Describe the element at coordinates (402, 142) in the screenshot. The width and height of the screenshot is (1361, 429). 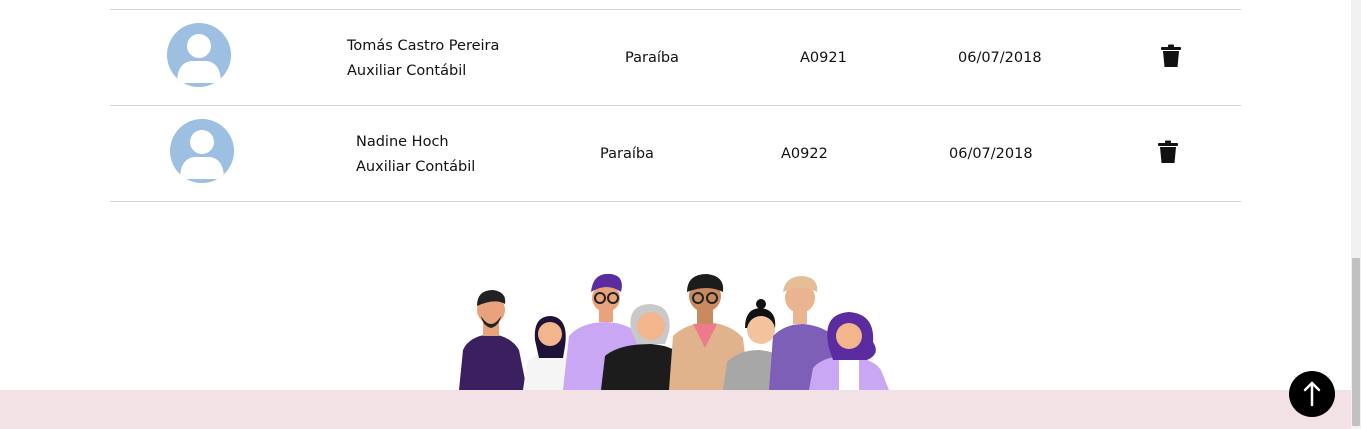
I see `employee-name: Nadine Hoch` at that location.